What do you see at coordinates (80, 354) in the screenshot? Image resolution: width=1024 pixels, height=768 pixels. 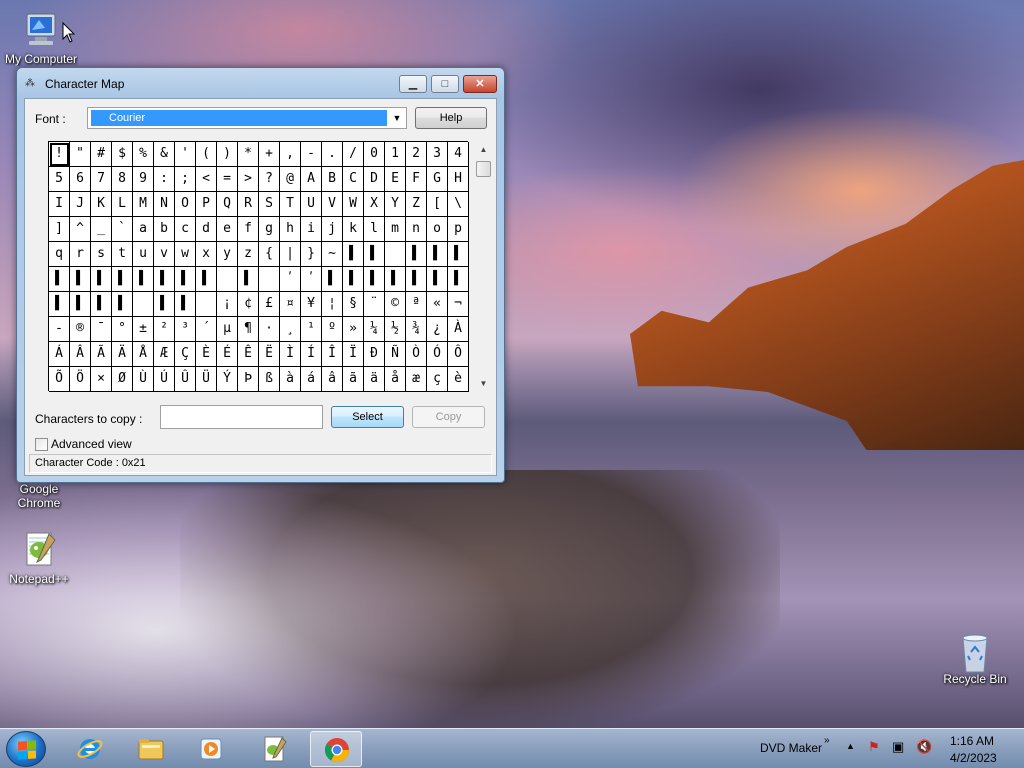 I see `character-cell: Â` at bounding box center [80, 354].